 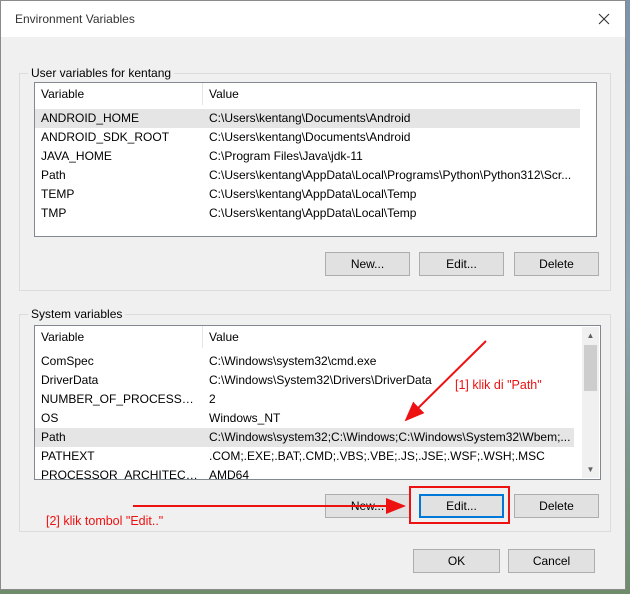 I want to click on annotation-step2: [2] klik tombol "Edit..", so click(x=105, y=521).